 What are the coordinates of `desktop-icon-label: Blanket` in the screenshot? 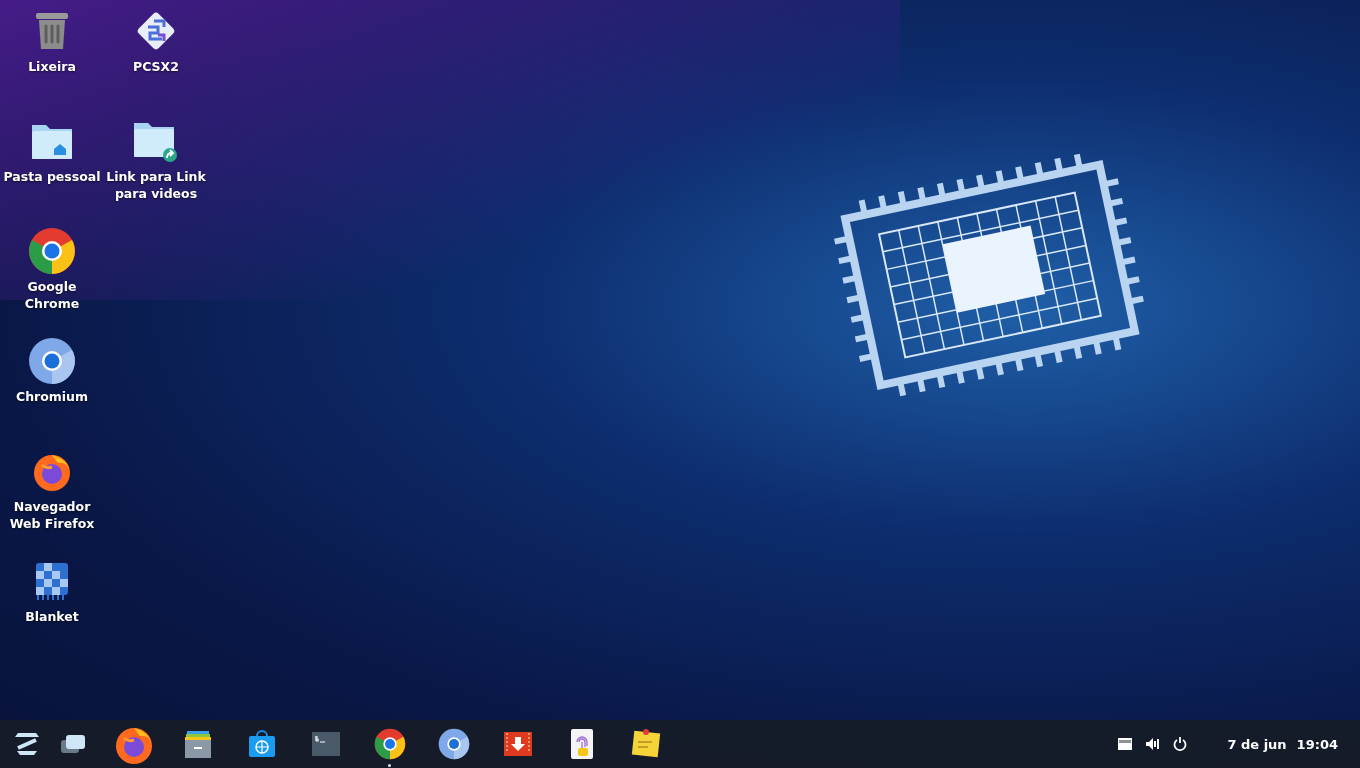 It's located at (52, 616).